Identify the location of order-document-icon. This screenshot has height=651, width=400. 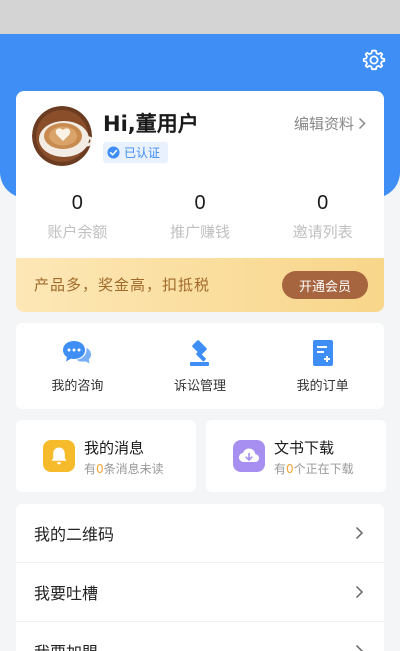
(322, 353).